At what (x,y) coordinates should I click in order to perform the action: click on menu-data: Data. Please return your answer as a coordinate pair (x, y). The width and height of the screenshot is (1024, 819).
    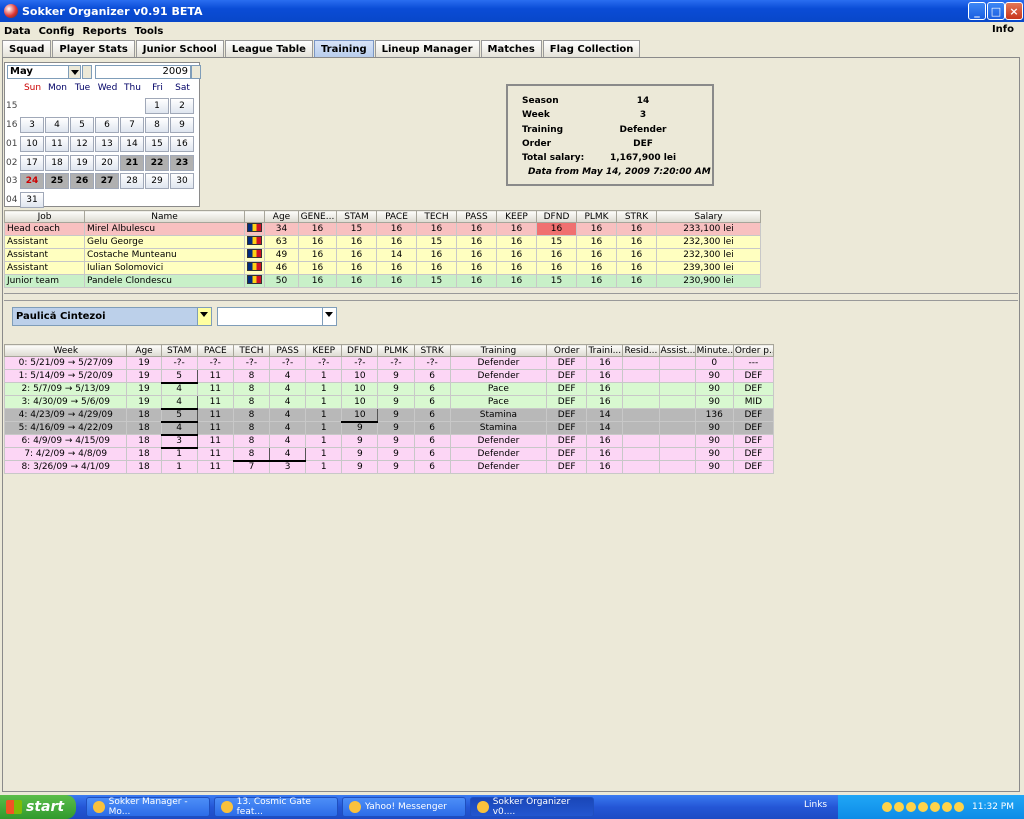
    Looking at the image, I should click on (17, 31).